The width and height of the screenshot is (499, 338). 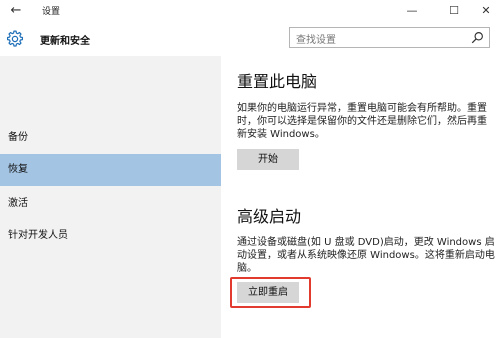 What do you see at coordinates (249, 11) in the screenshot?
I see `title-bar: ← 设置 — ☐ ✕` at bounding box center [249, 11].